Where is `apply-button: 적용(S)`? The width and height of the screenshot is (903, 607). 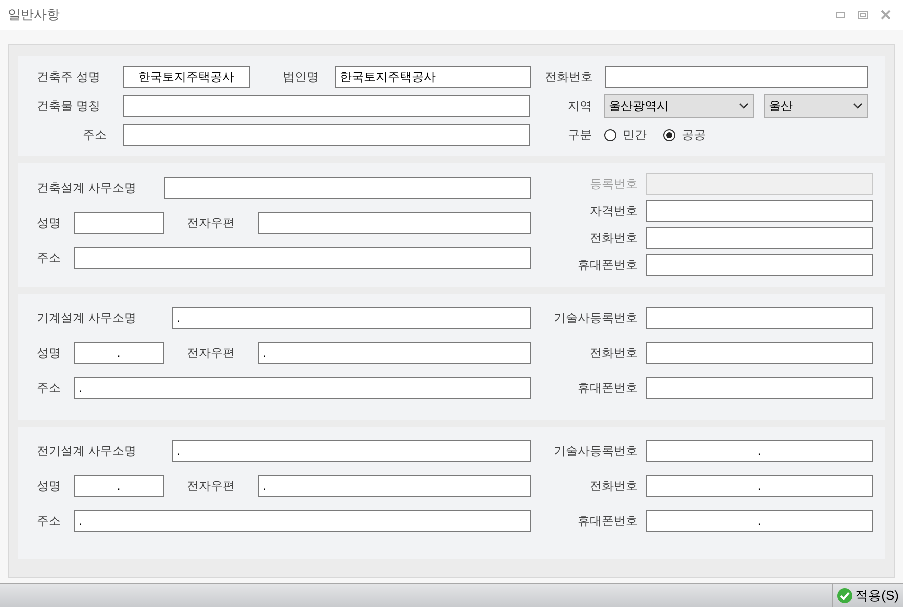
apply-button: 적용(S) is located at coordinates (867, 595).